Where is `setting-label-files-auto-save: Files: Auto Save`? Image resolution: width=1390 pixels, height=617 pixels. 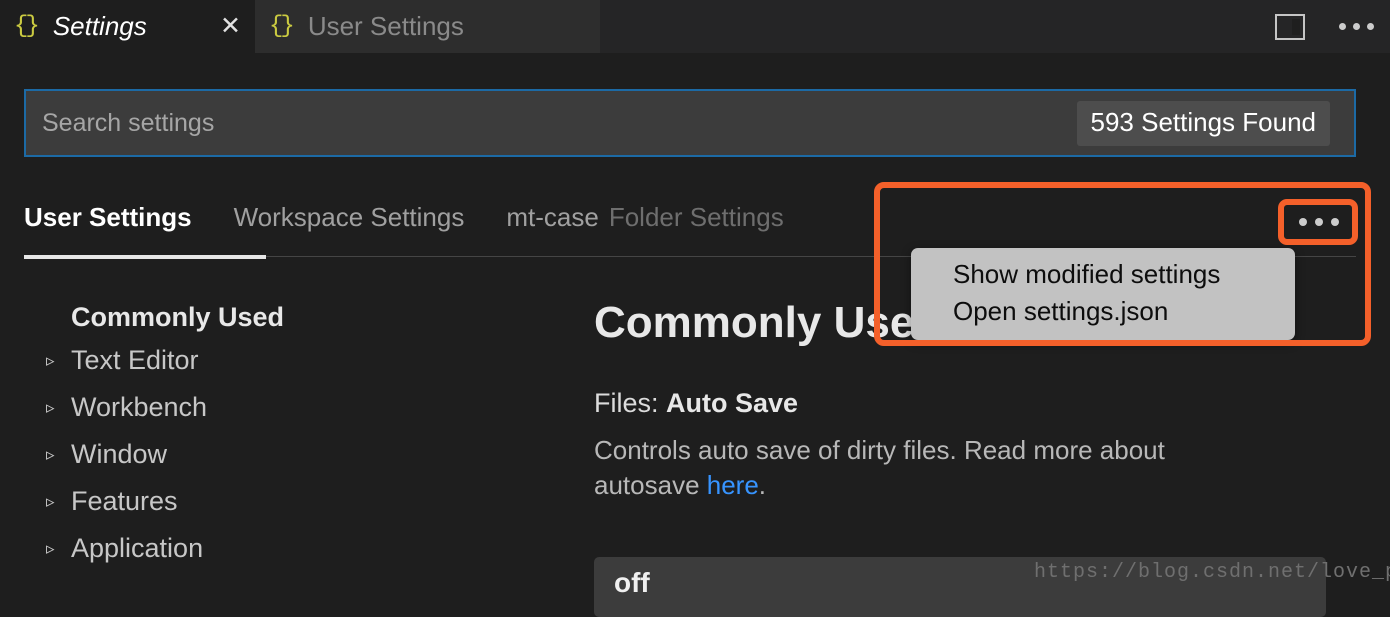
setting-label-files-auto-save: Files: Auto Save is located at coordinates (974, 403).